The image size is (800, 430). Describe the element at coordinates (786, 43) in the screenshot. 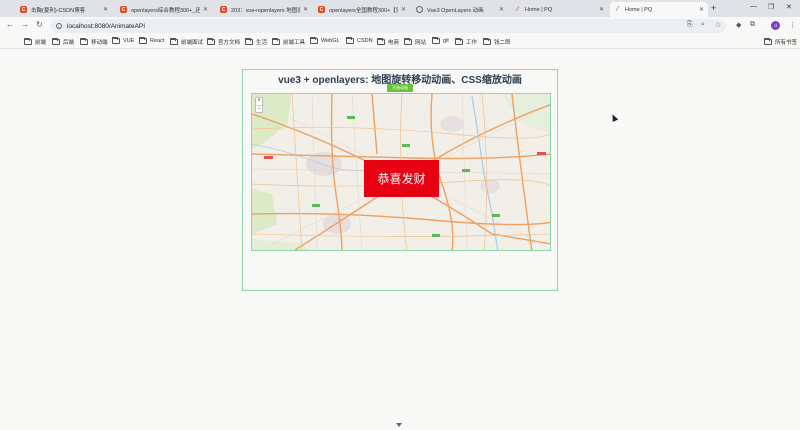

I see `bookmark-label: 所有书签` at that location.